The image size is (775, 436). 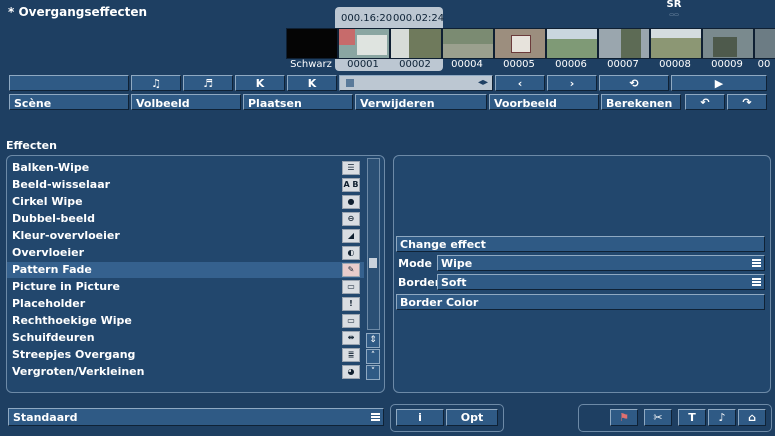 What do you see at coordinates (373, 340) in the screenshot?
I see `scroll-both-icon: ⇕` at bounding box center [373, 340].